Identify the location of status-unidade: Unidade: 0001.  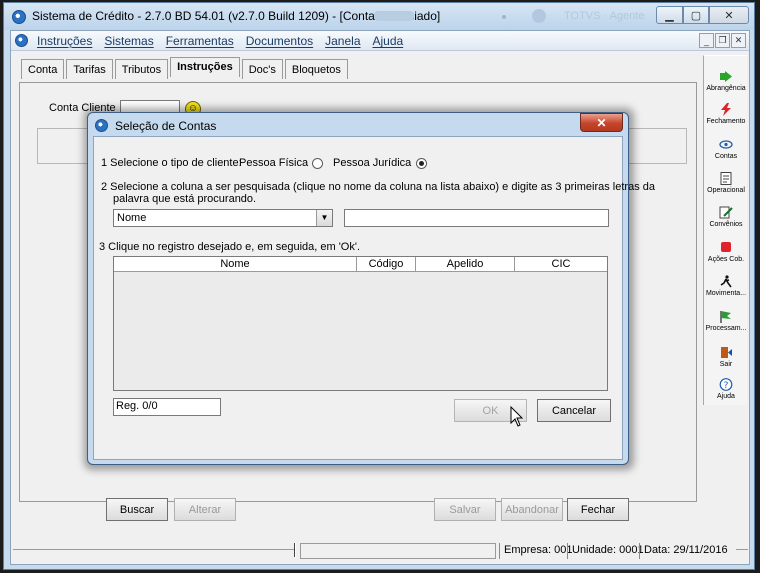
(605, 551).